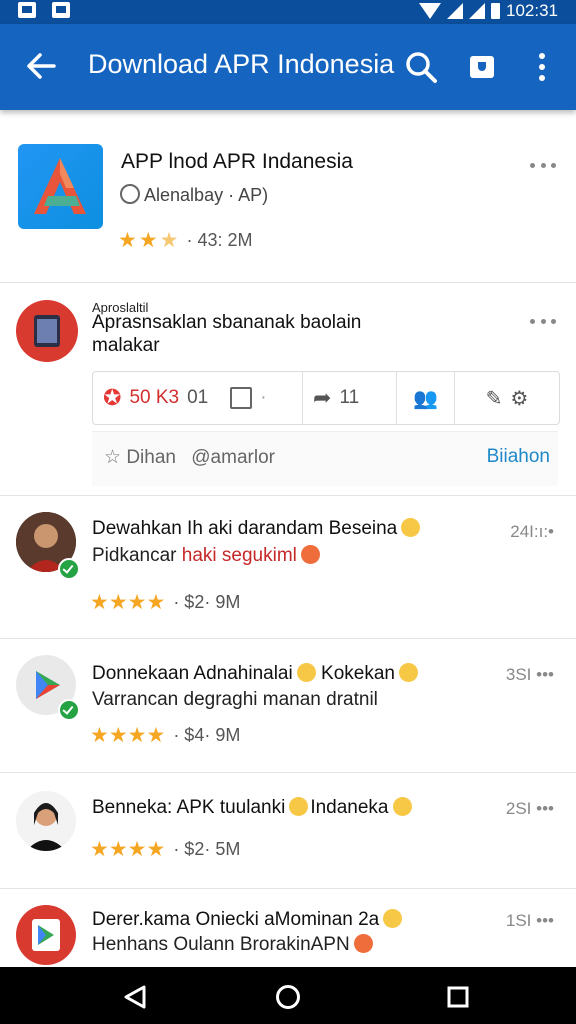  Describe the element at coordinates (256, 529) in the screenshot. I see `feed-title: Dewahkan Ih aki darandam Beseina` at that location.